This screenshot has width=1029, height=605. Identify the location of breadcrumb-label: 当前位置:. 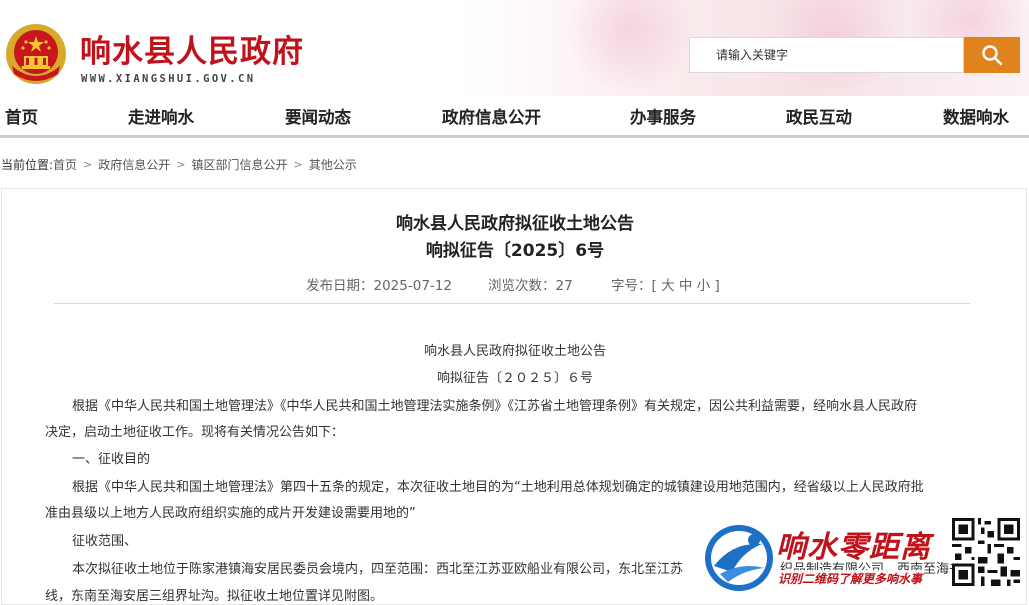
(27, 165).